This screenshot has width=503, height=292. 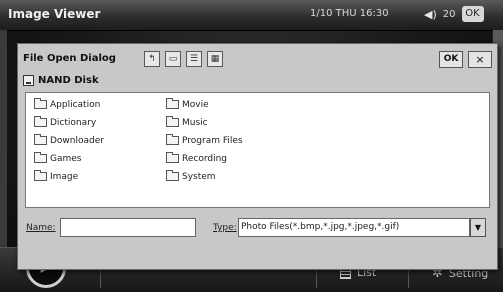 I want to click on volume-level: 20, so click(x=449, y=14).